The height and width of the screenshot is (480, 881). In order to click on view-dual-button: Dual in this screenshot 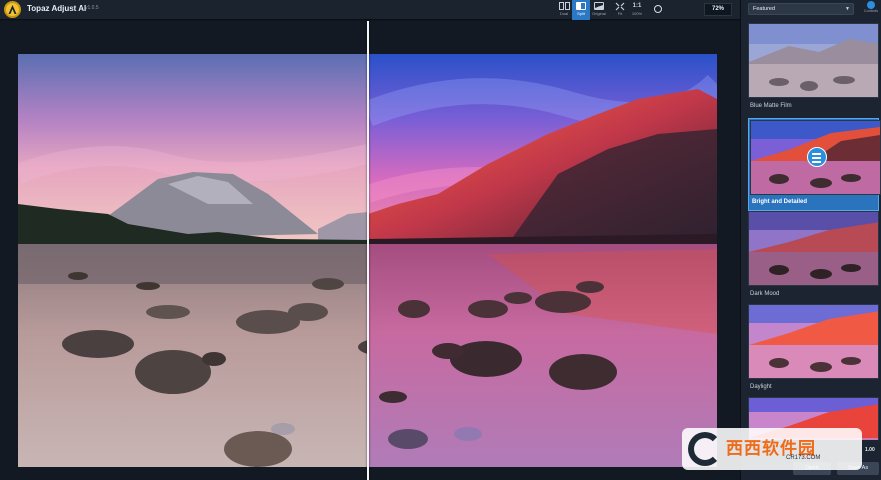, I will do `click(564, 10)`.